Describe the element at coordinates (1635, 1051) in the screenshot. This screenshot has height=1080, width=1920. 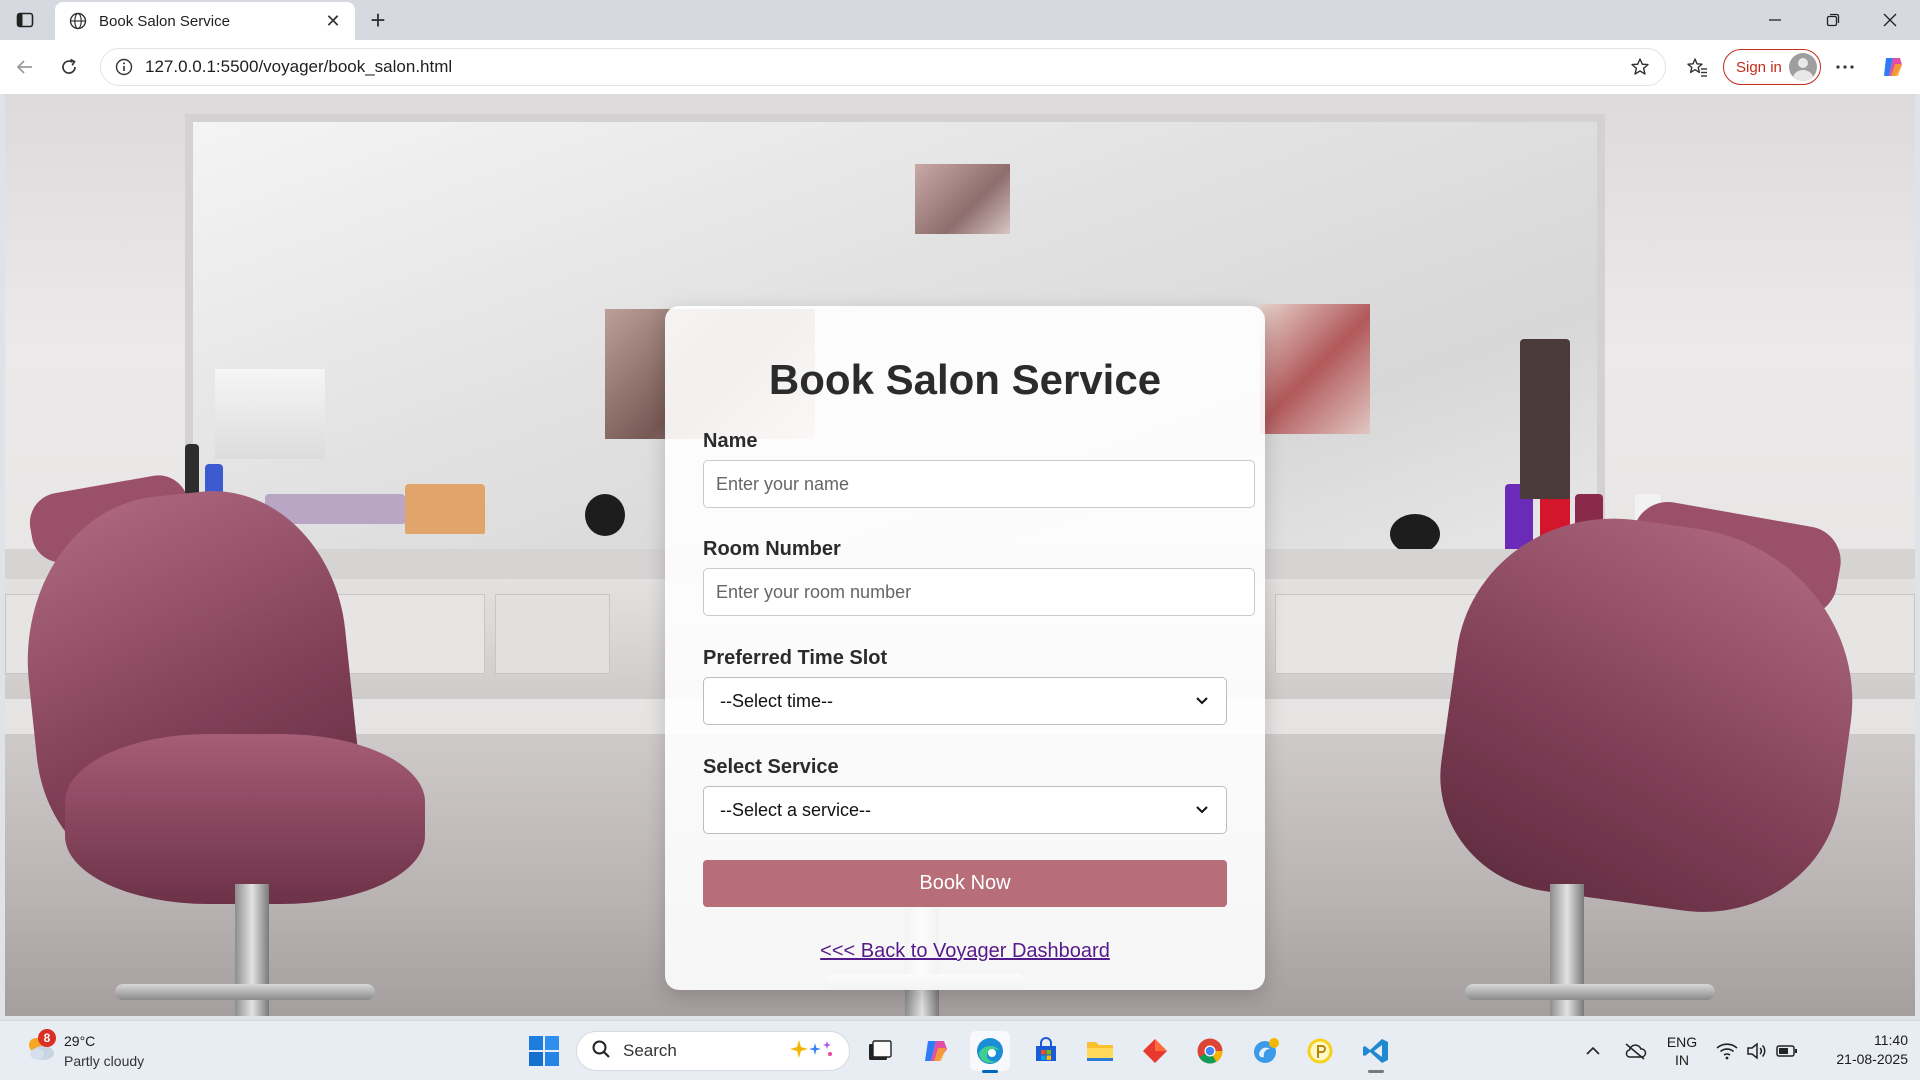
I see `onedrive-offline-icon` at that location.